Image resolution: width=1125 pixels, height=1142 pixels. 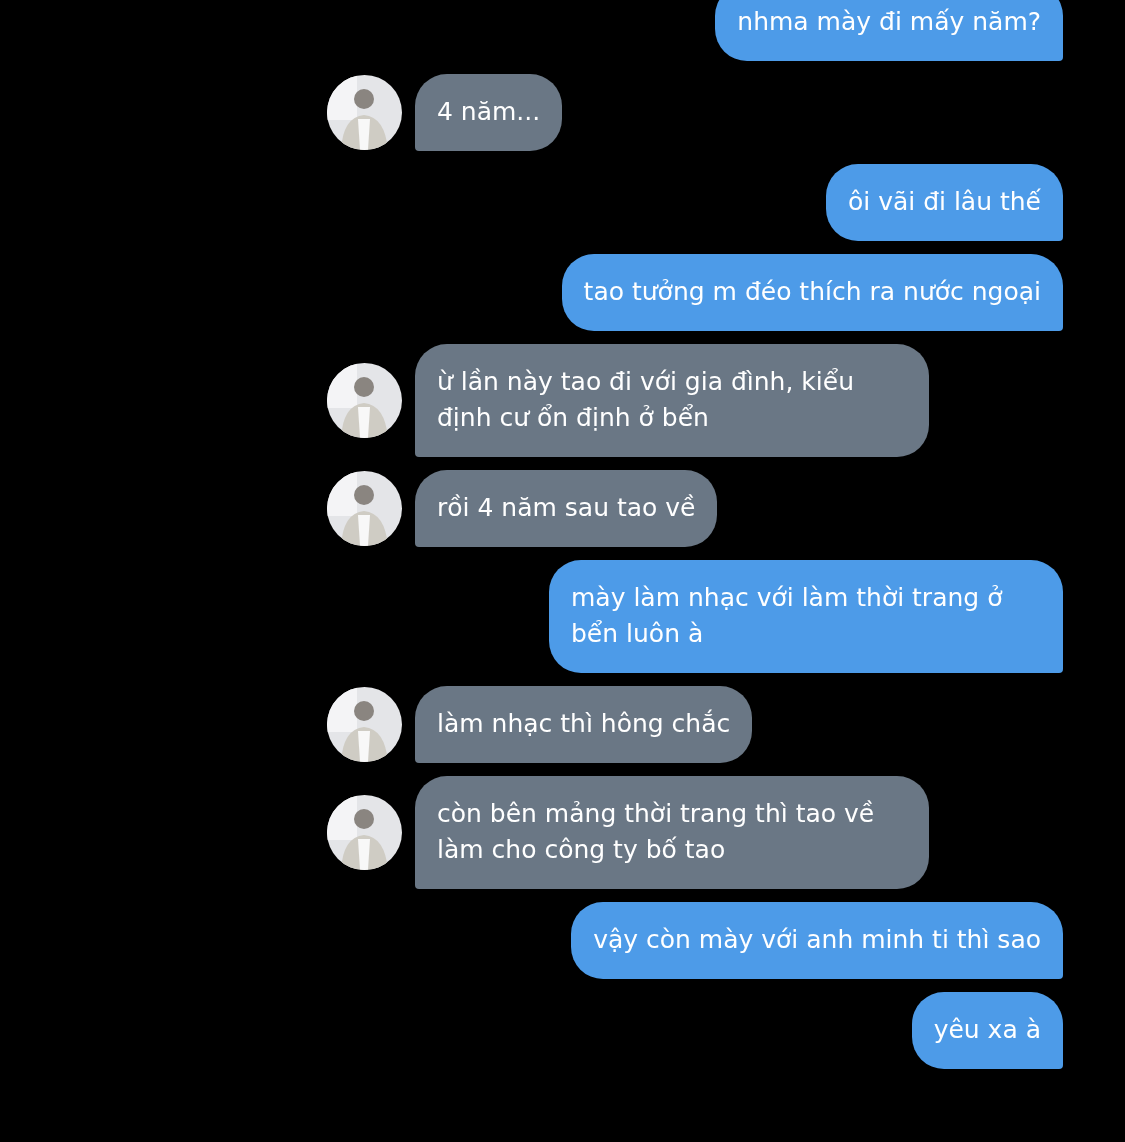 I want to click on message-bubble: nhma mày đi mấy năm?, so click(x=889, y=30).